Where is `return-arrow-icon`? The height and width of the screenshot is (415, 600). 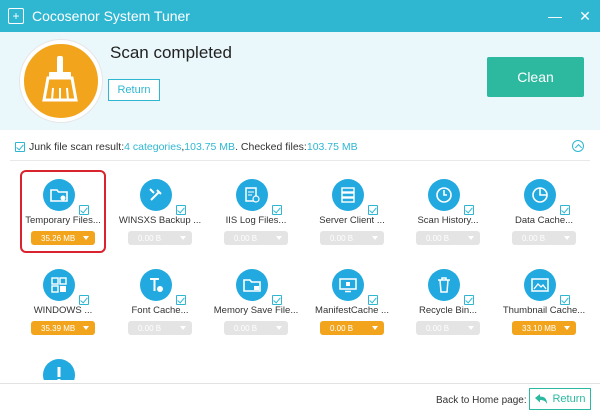 return-arrow-icon is located at coordinates (541, 399).